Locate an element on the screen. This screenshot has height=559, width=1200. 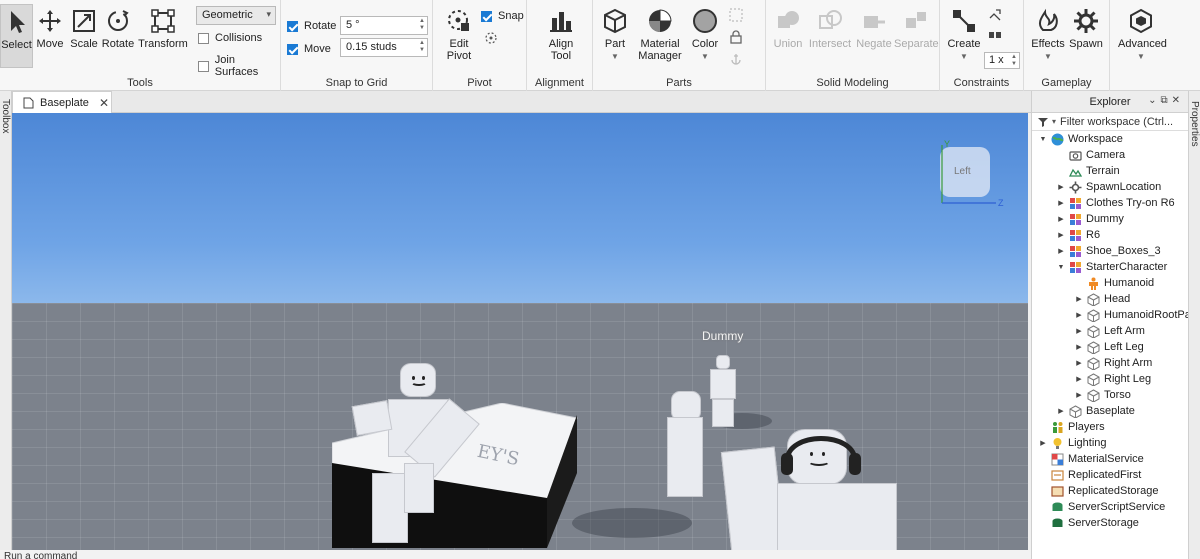
collisions-checkbox: Collisions is located at coordinates (230, 38).